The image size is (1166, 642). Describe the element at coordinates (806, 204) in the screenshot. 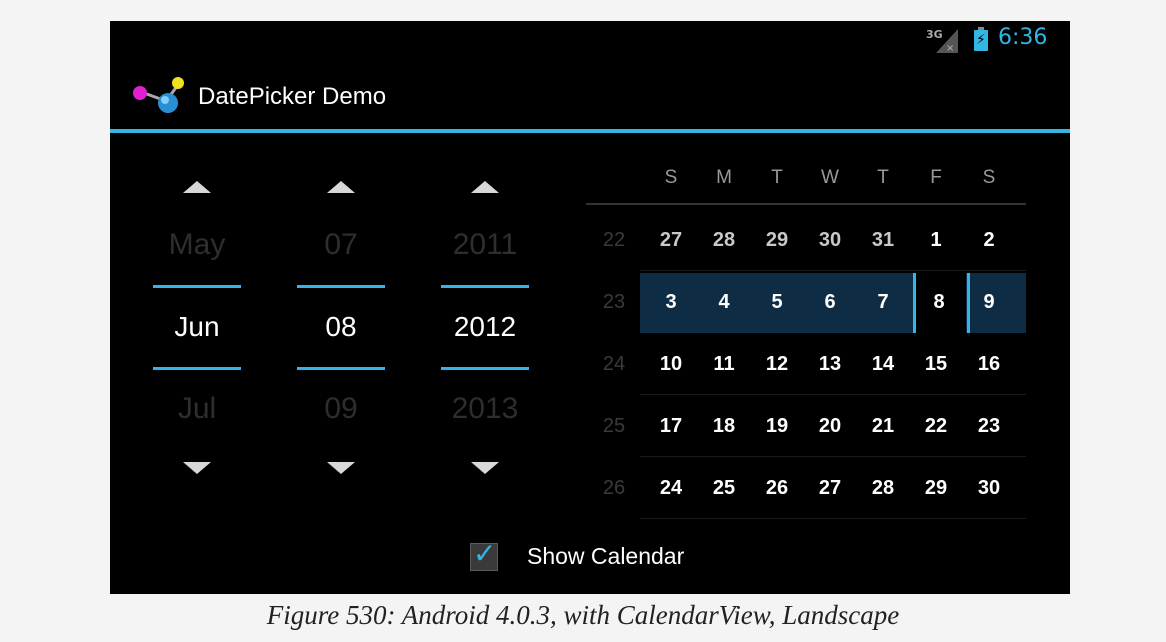

I see `calendar-header-divider` at that location.